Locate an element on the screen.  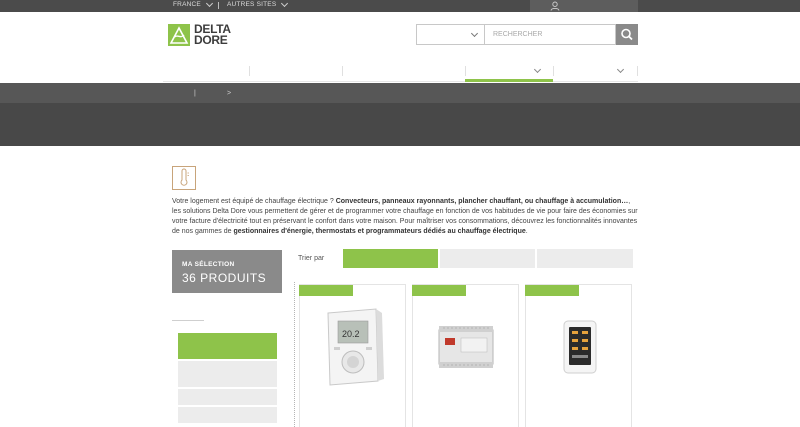
sidebar-divider is located at coordinates (188, 320).